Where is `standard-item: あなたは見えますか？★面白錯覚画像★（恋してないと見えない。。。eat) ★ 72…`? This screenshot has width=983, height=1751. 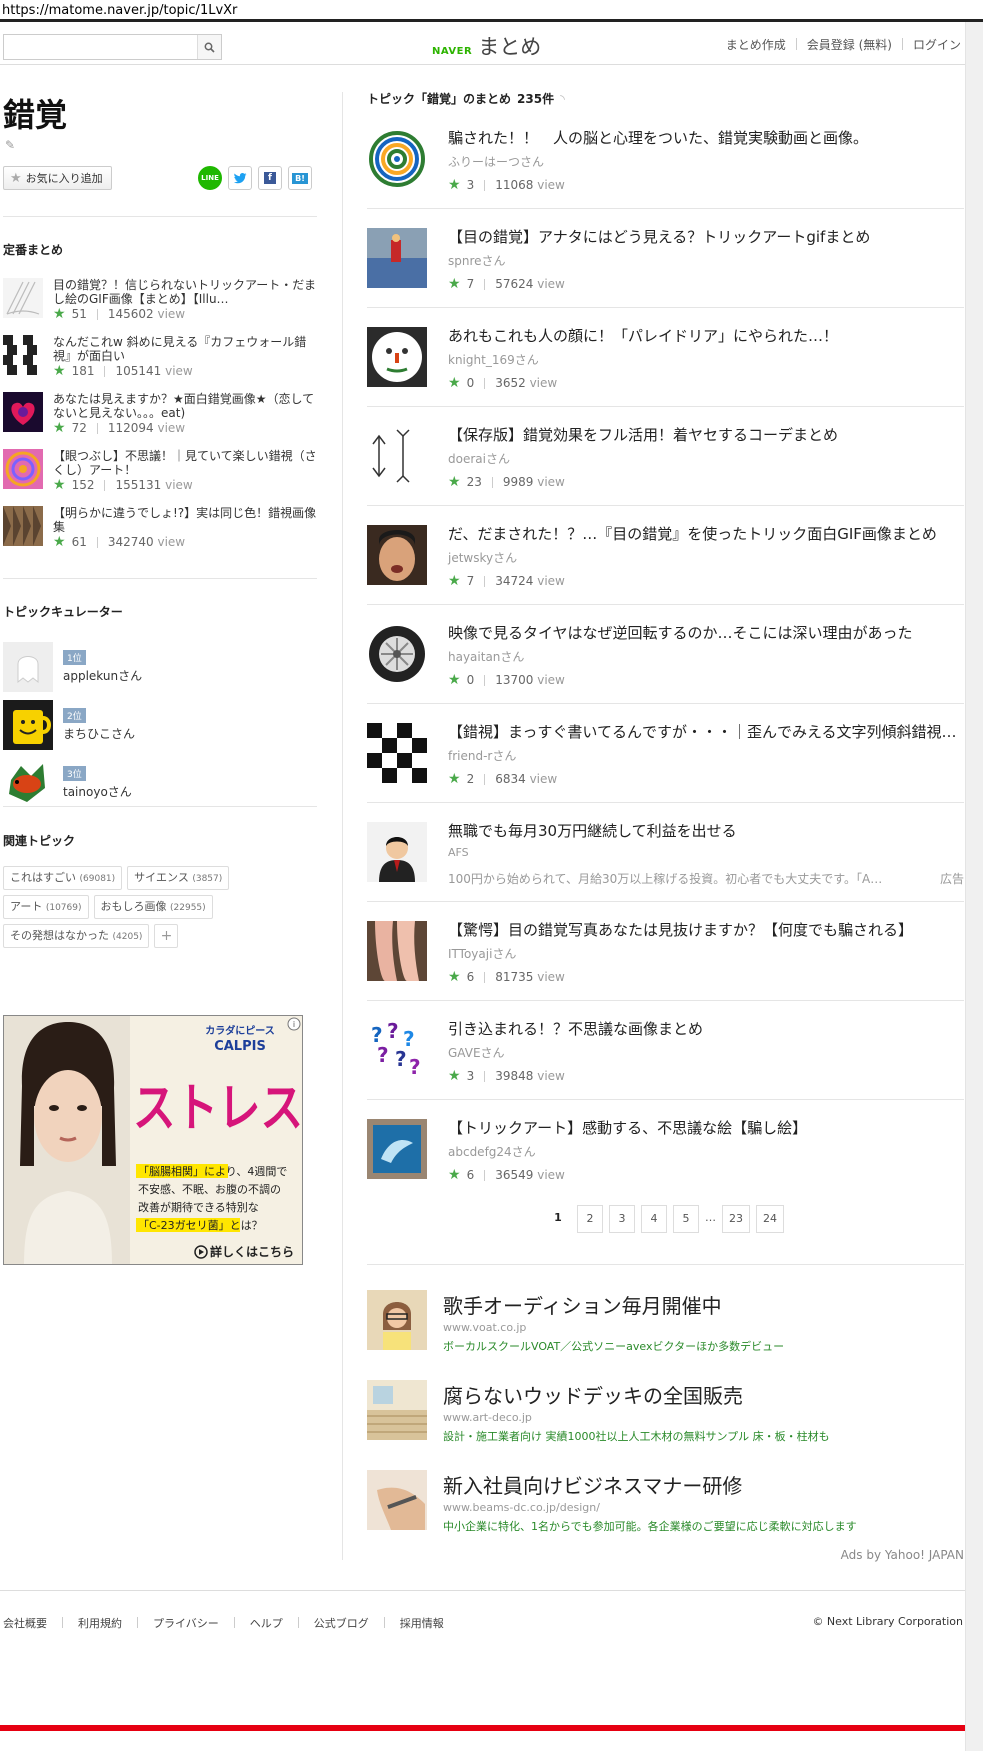
standard-item: あなたは見えますか？★面白錯覚画像★（恋してないと見えない。。。eat) ★ 72… is located at coordinates (160, 420).